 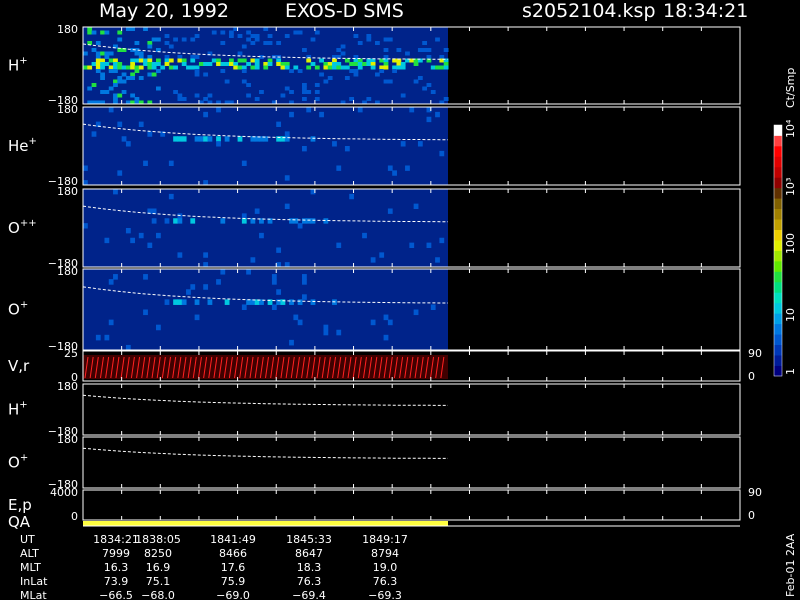 What do you see at coordinates (233, 553) in the screenshot?
I see `footer-cell: 8466` at bounding box center [233, 553].